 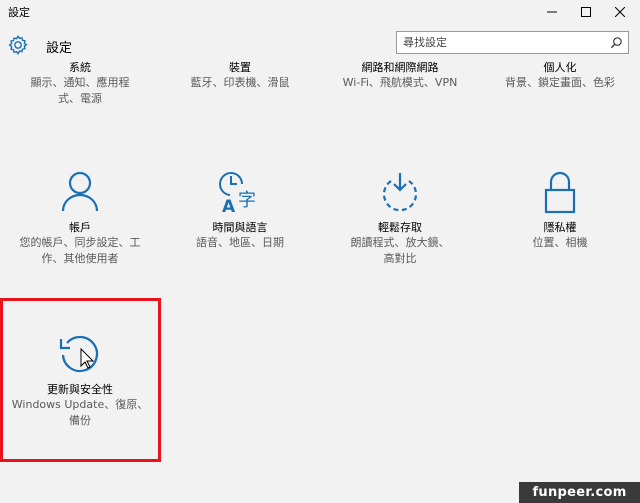 I want to click on category-privacy: 隱私權 位置、相機, so click(x=560, y=210).